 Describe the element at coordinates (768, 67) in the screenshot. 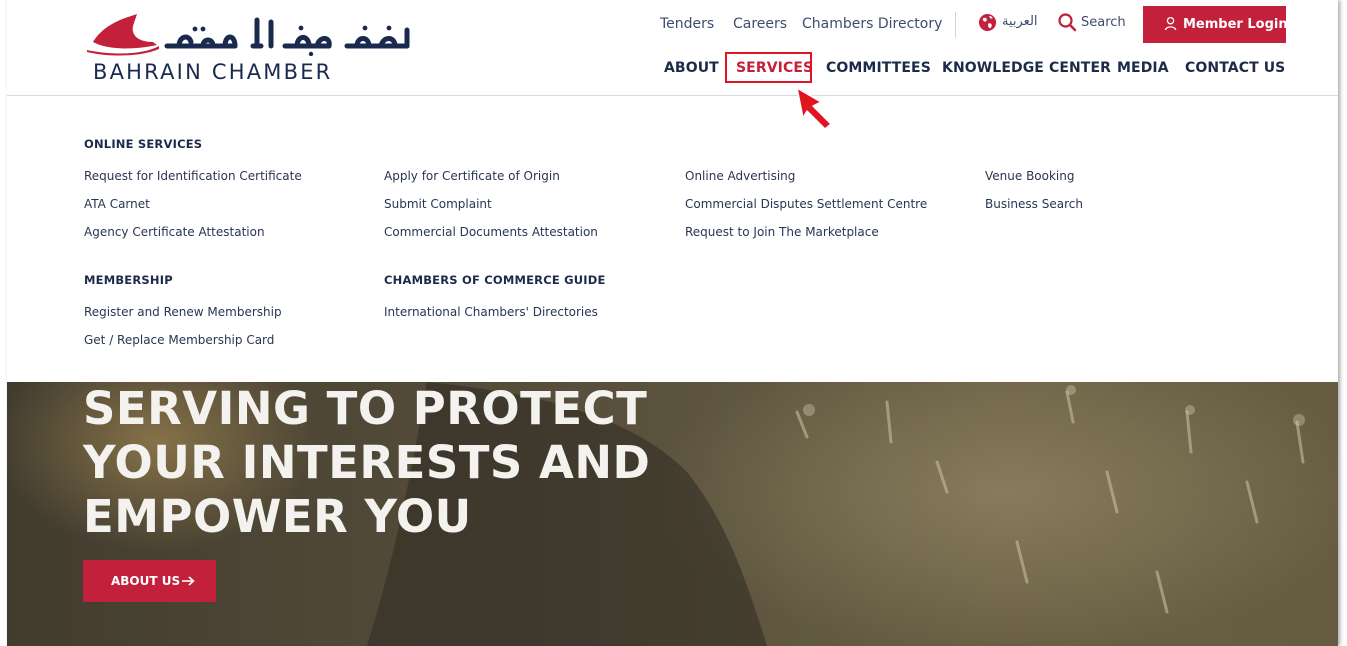

I see `services-highlight-box` at that location.